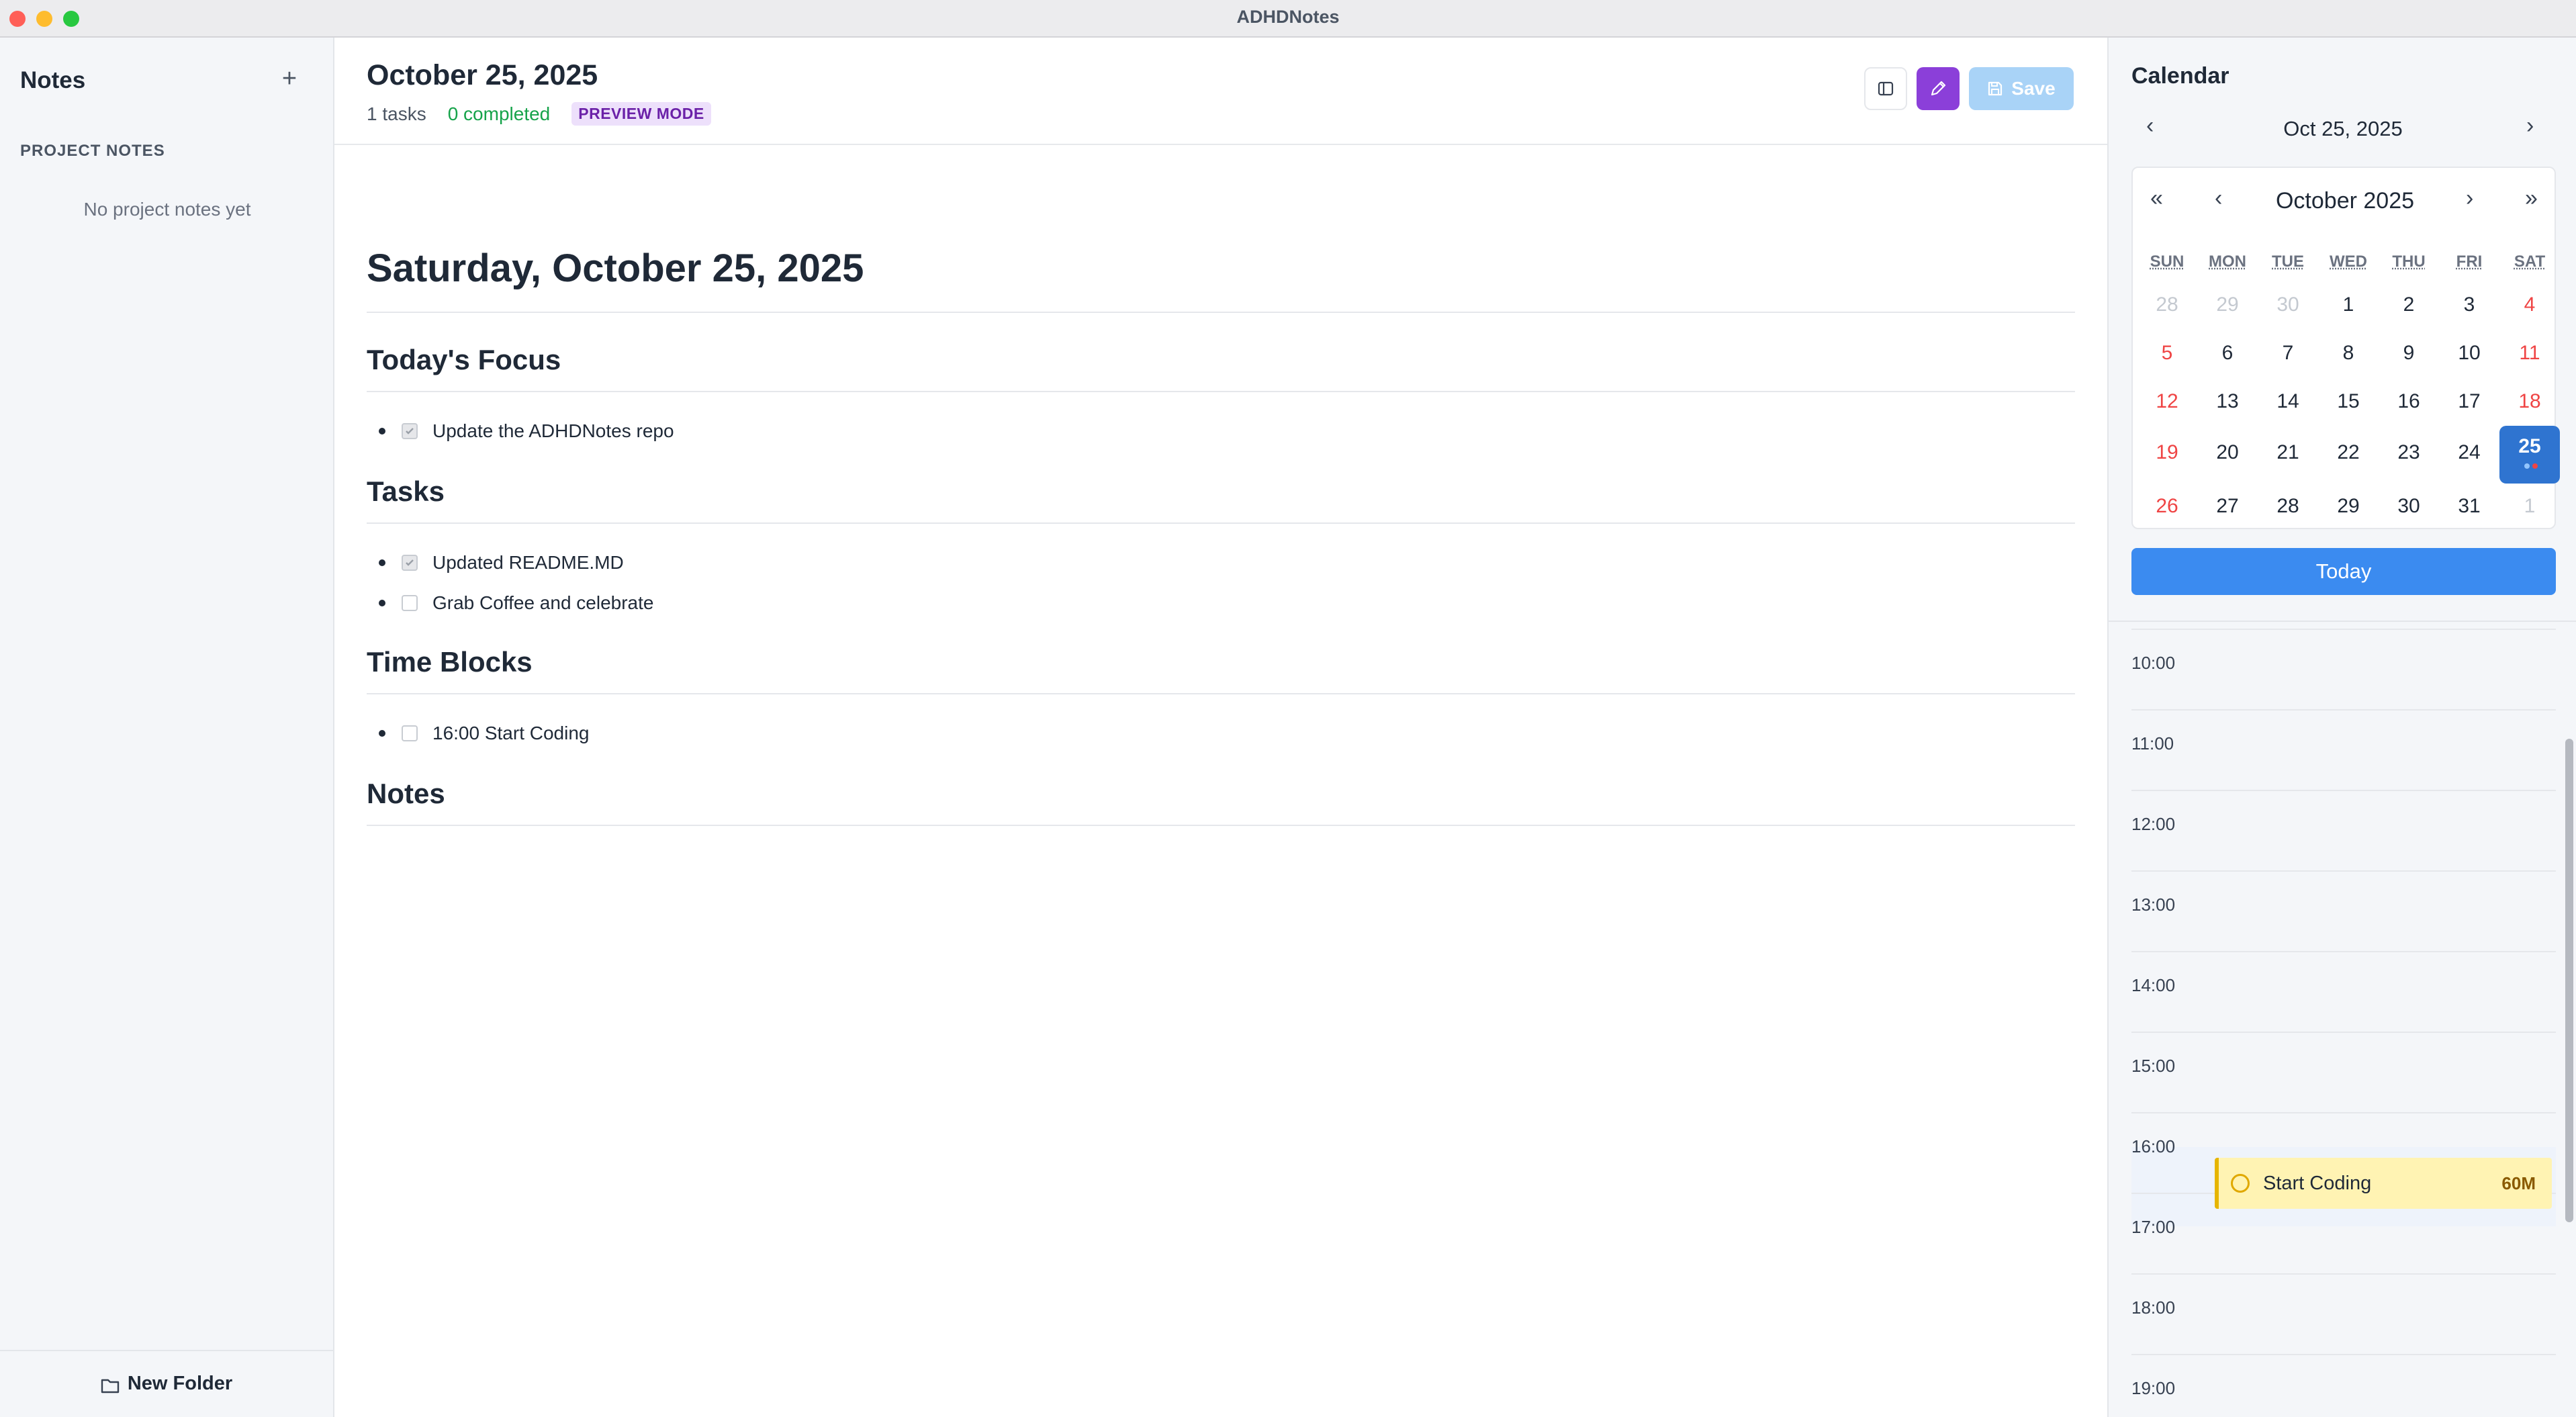  I want to click on calendar-day-selected: 25, so click(2529, 455).